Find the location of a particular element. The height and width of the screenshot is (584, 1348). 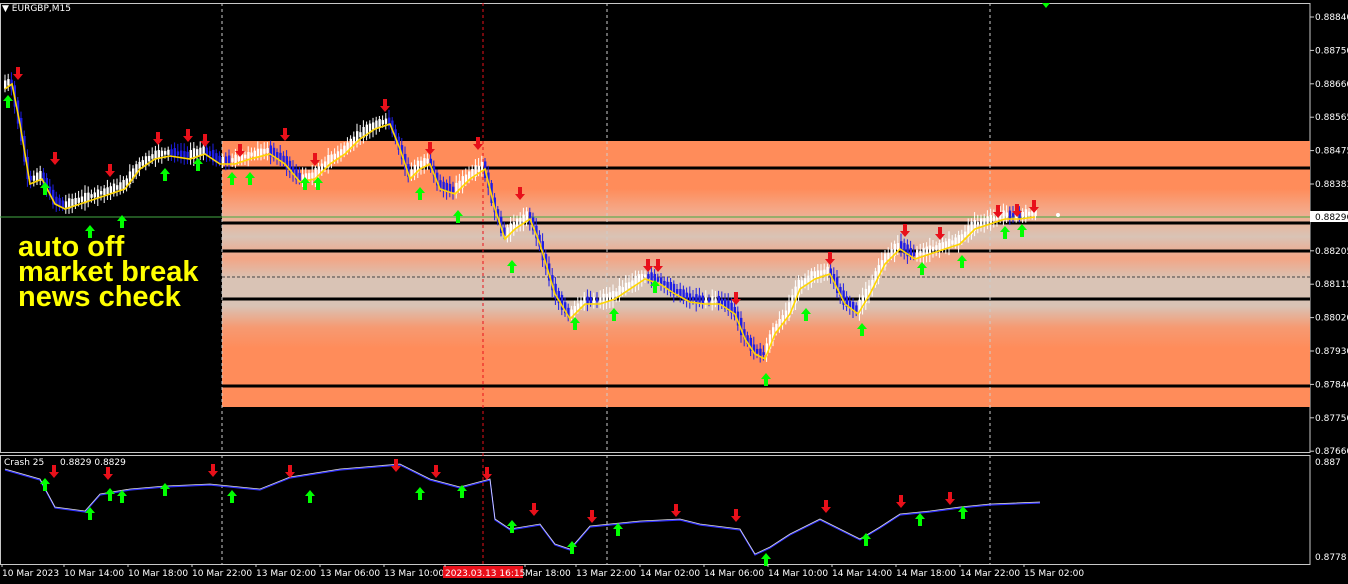

price-axis-label: 0.88115 is located at coordinates (1331, 285).